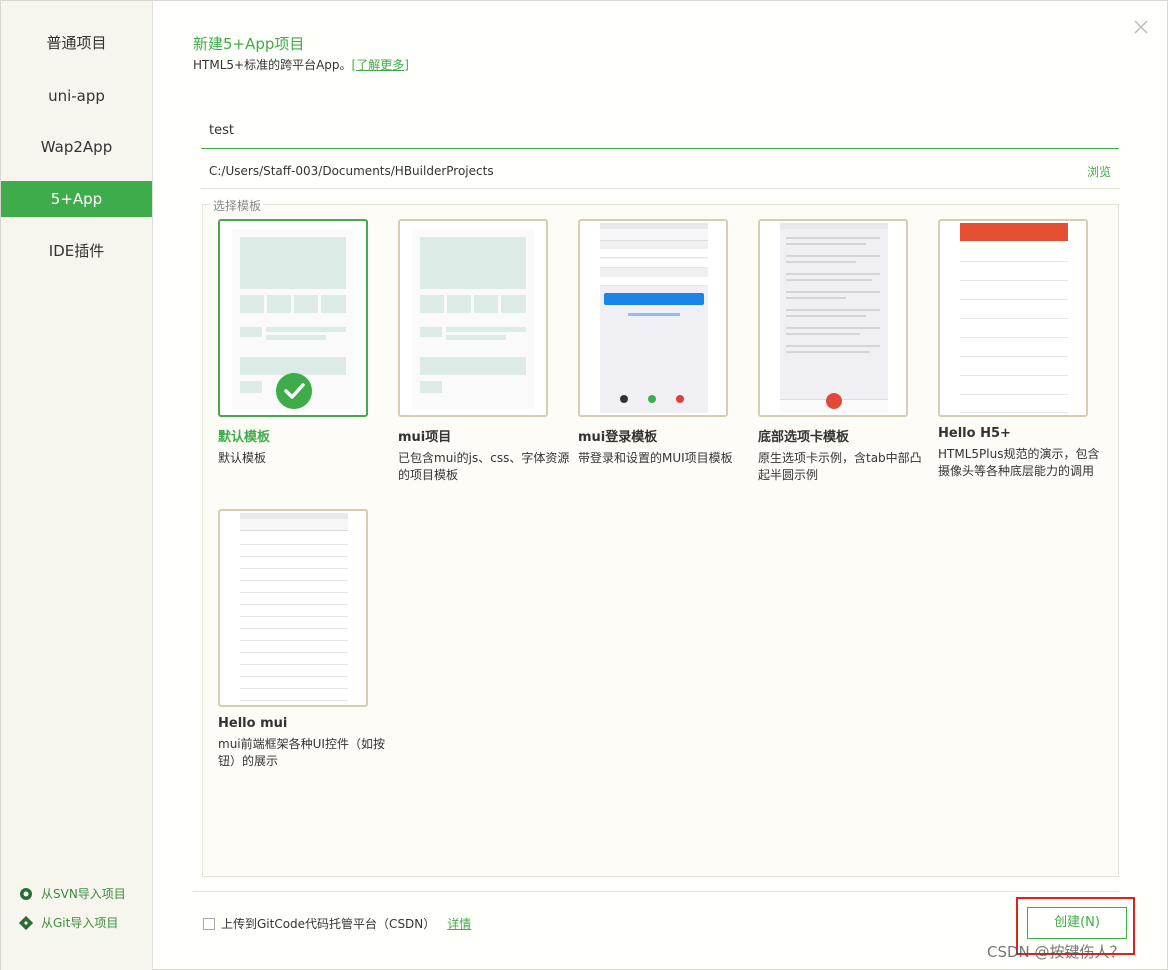  I want to click on selected-check-icon, so click(294, 391).